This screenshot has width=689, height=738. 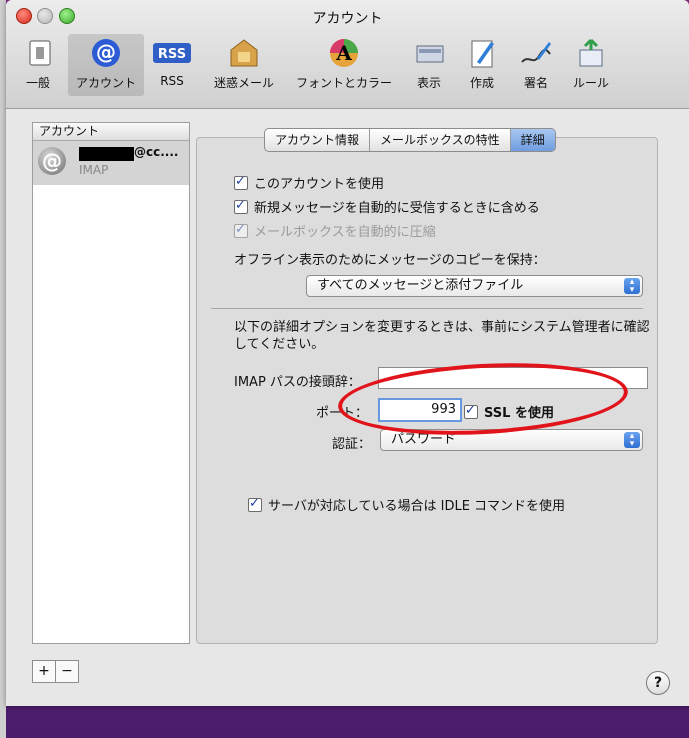 What do you see at coordinates (481, 83) in the screenshot?
I see `toolbar-label: 作成` at bounding box center [481, 83].